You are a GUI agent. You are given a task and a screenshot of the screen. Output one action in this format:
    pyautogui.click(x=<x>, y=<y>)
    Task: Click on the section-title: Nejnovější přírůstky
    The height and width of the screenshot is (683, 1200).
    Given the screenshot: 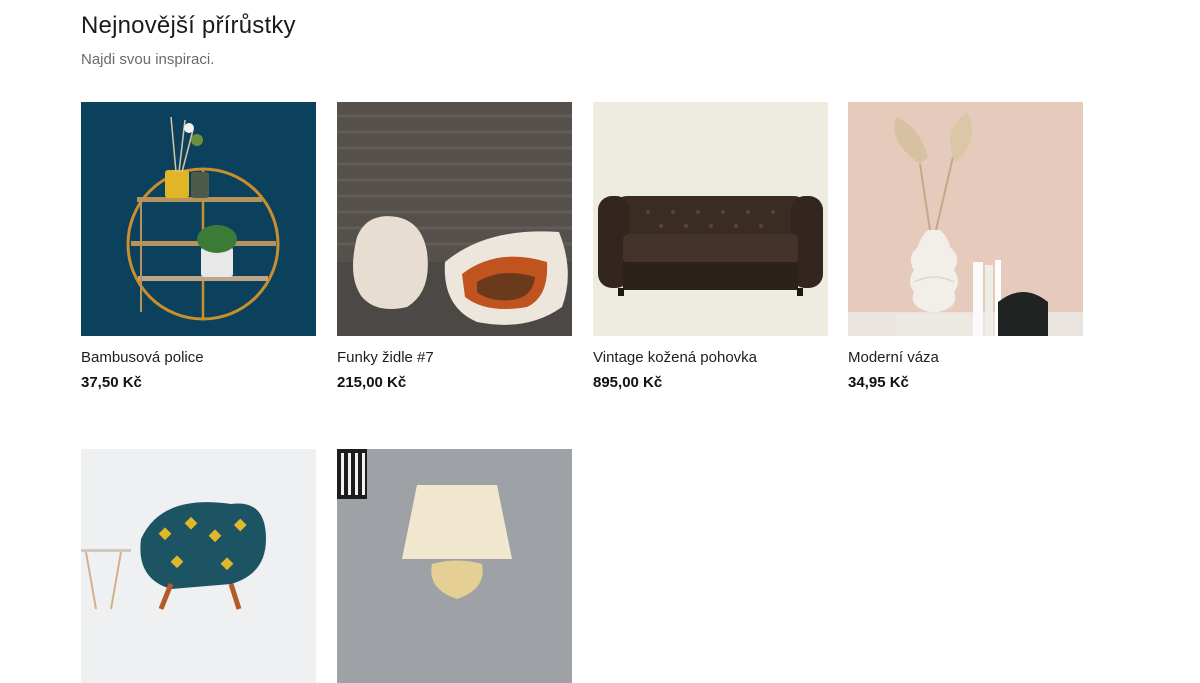 What is the action you would take?
    pyautogui.click(x=188, y=25)
    